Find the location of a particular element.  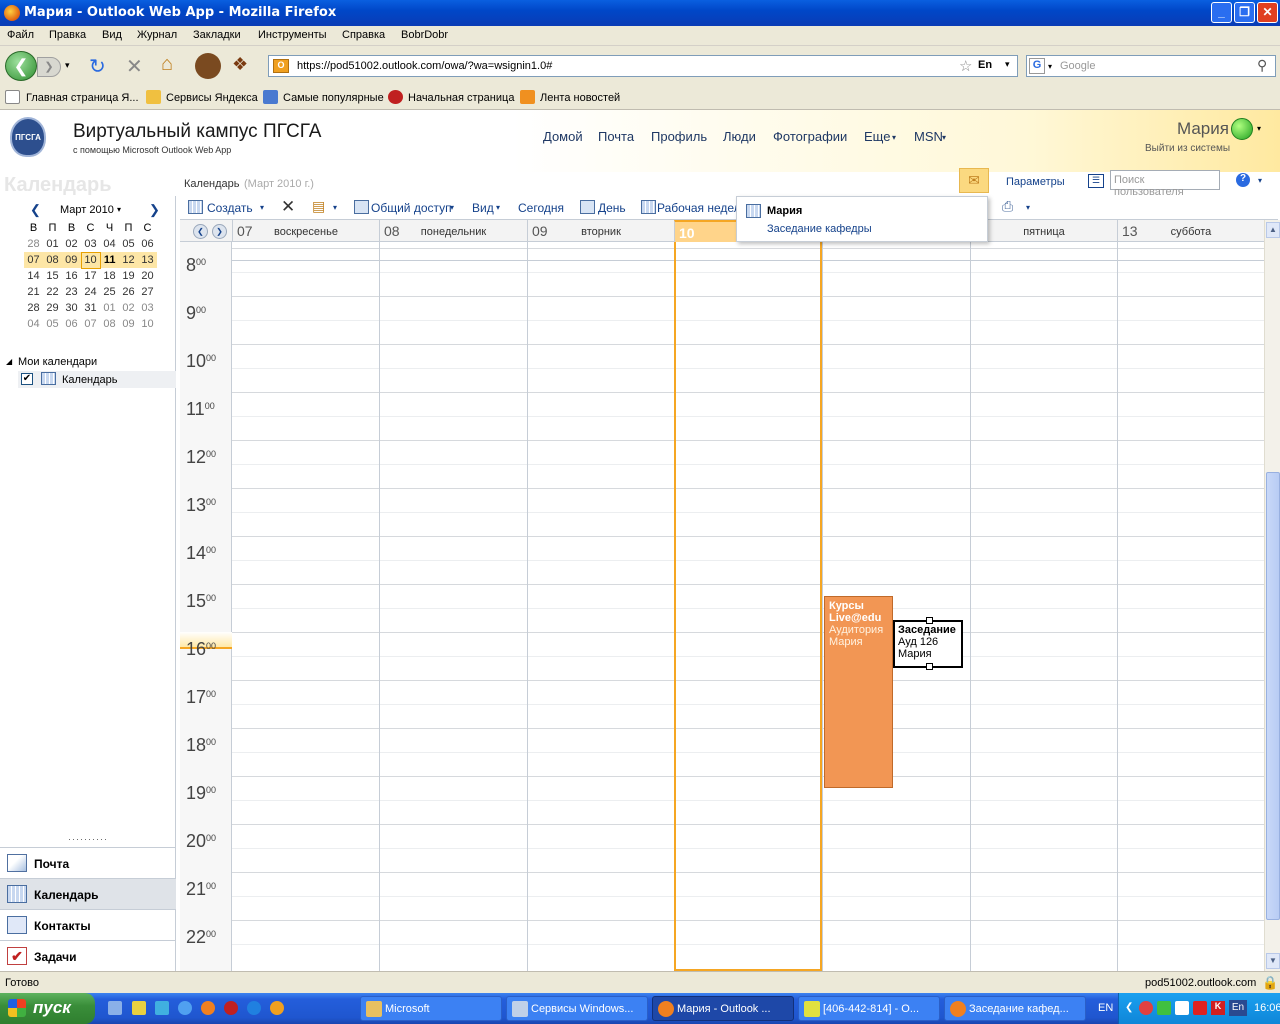

search-users-input: Поиск пользователя is located at coordinates (1165, 184).